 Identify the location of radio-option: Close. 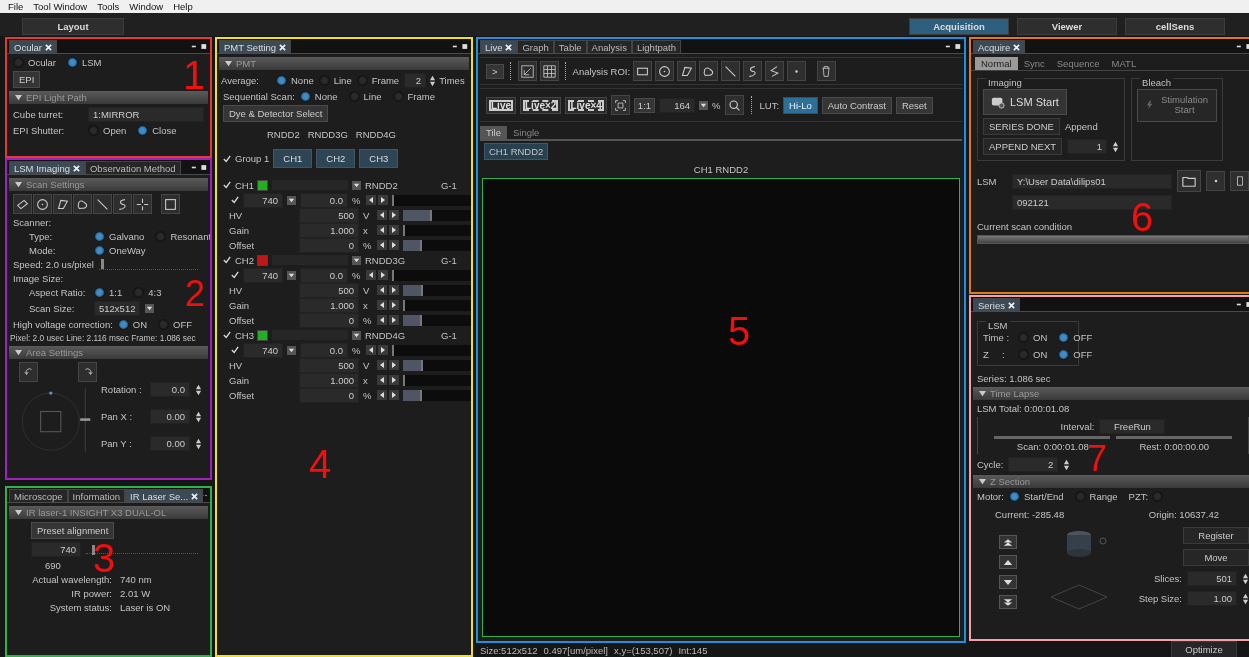
(157, 130).